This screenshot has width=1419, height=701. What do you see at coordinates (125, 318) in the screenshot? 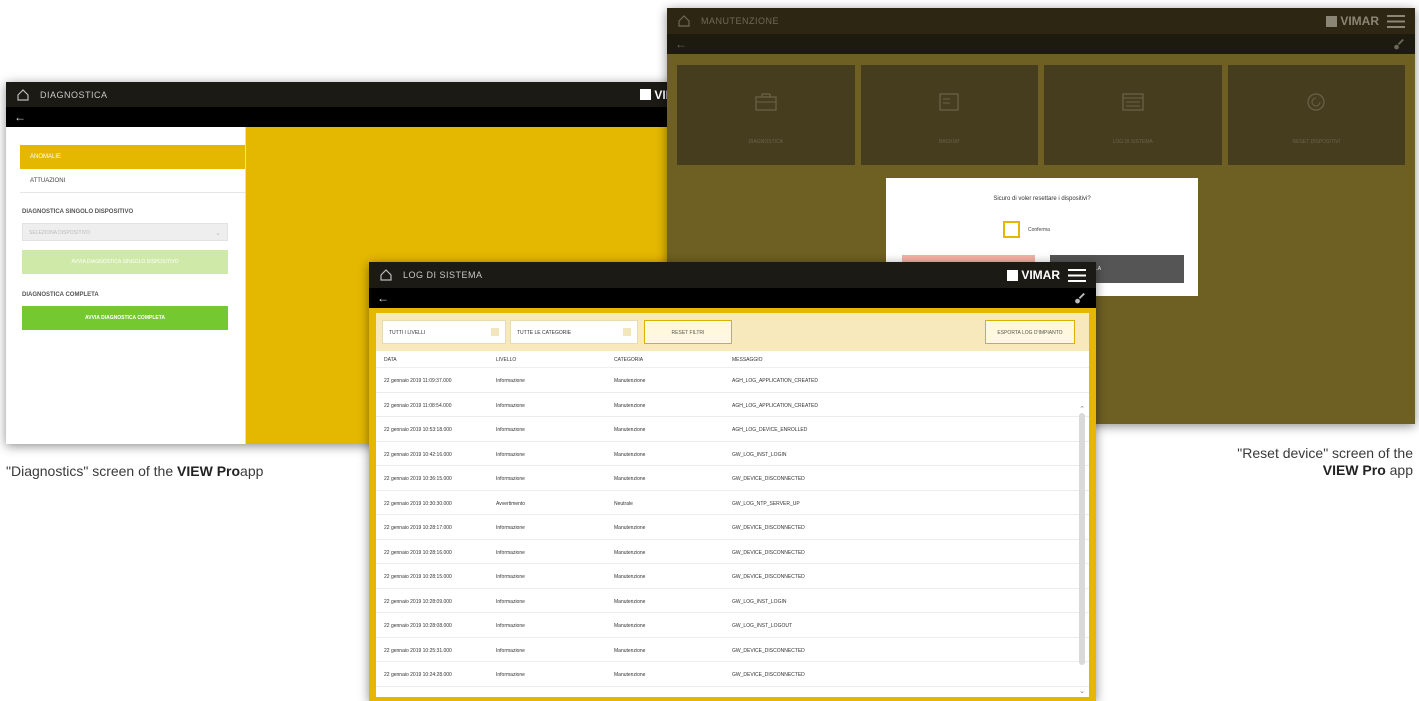
I see `full-diagnostics-button: AVVIA DIAGNOSTICA COMPLETA` at bounding box center [125, 318].